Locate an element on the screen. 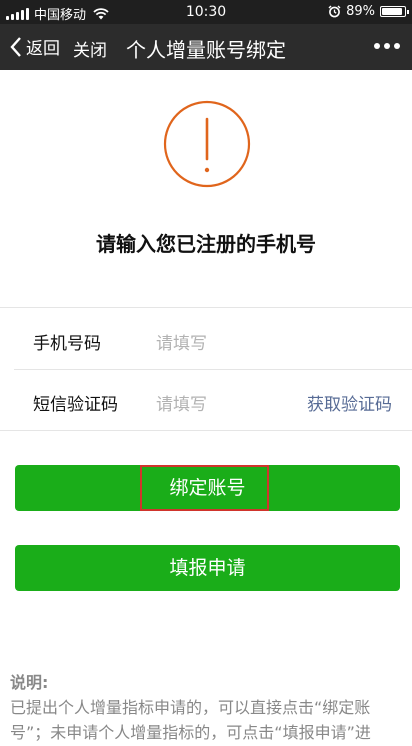 The width and height of the screenshot is (412, 746). status-right: 89% is located at coordinates (368, 11).